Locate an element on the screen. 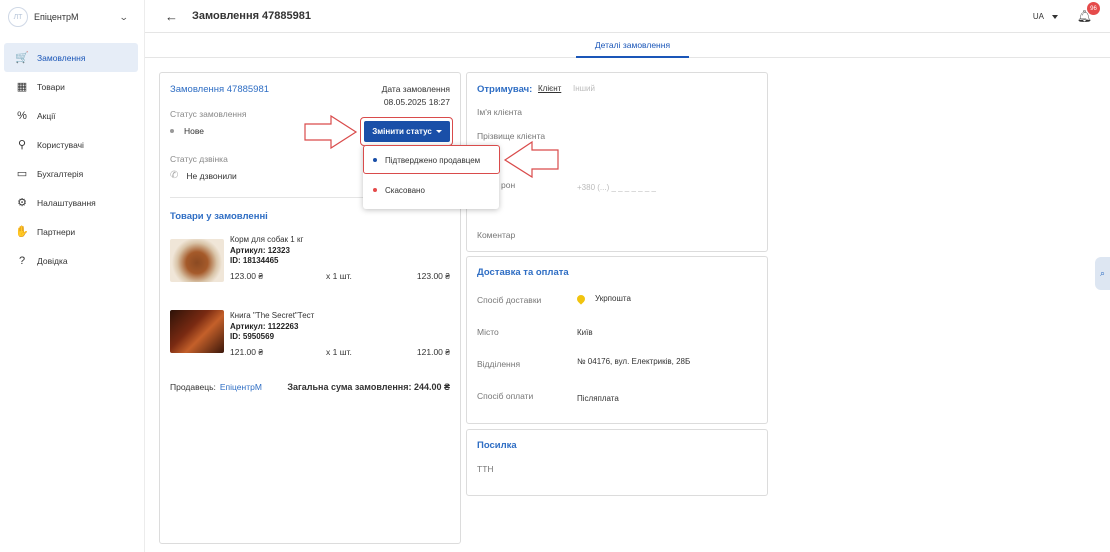  annotation-arrow-right is located at coordinates (331, 132).